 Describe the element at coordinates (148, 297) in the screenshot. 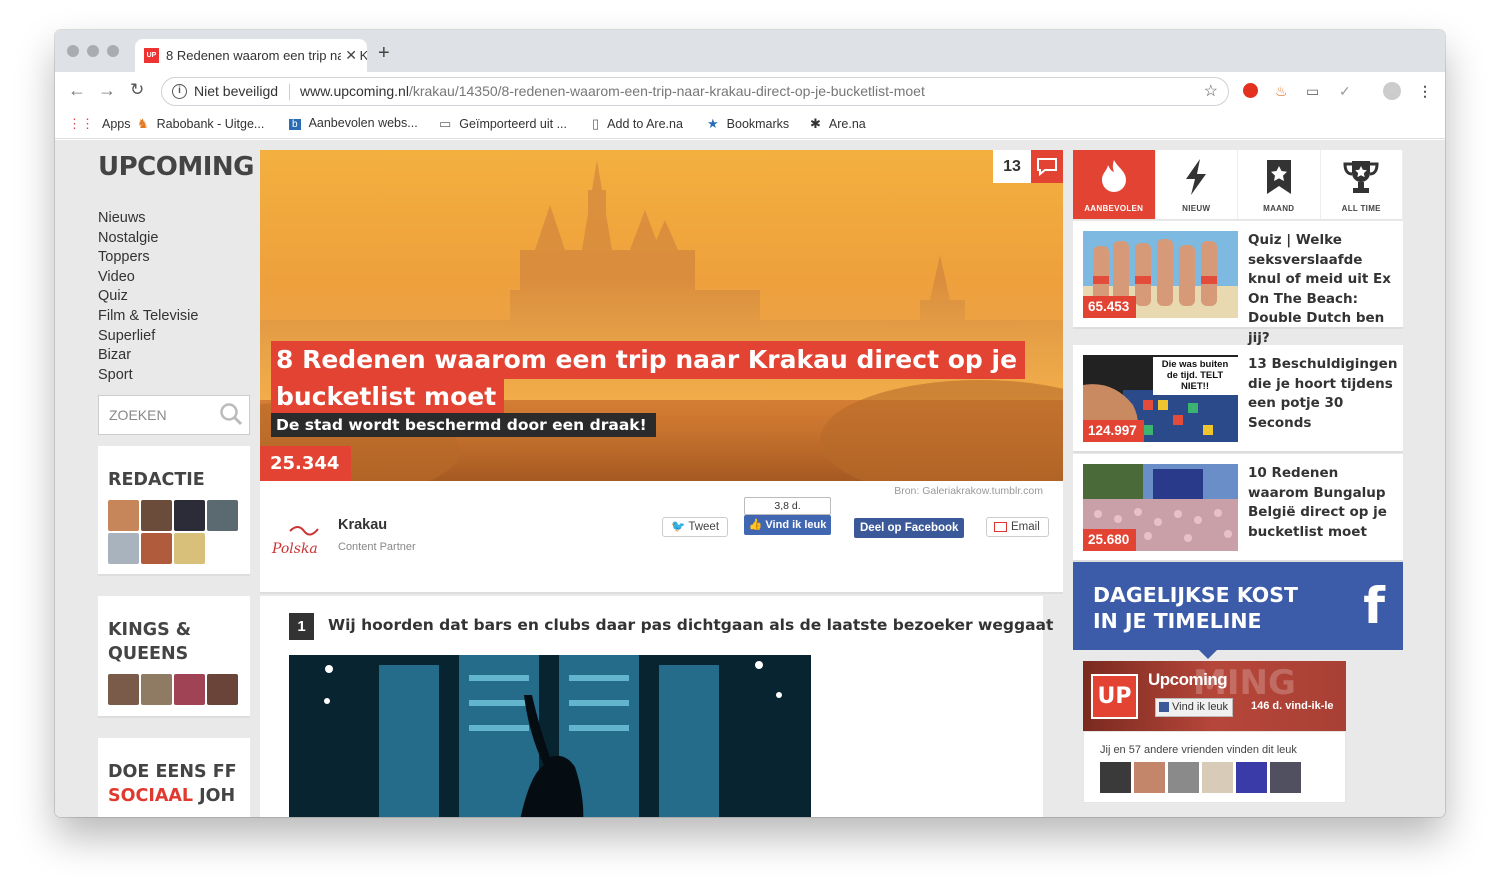

I see `nav-item: Quiz` at that location.